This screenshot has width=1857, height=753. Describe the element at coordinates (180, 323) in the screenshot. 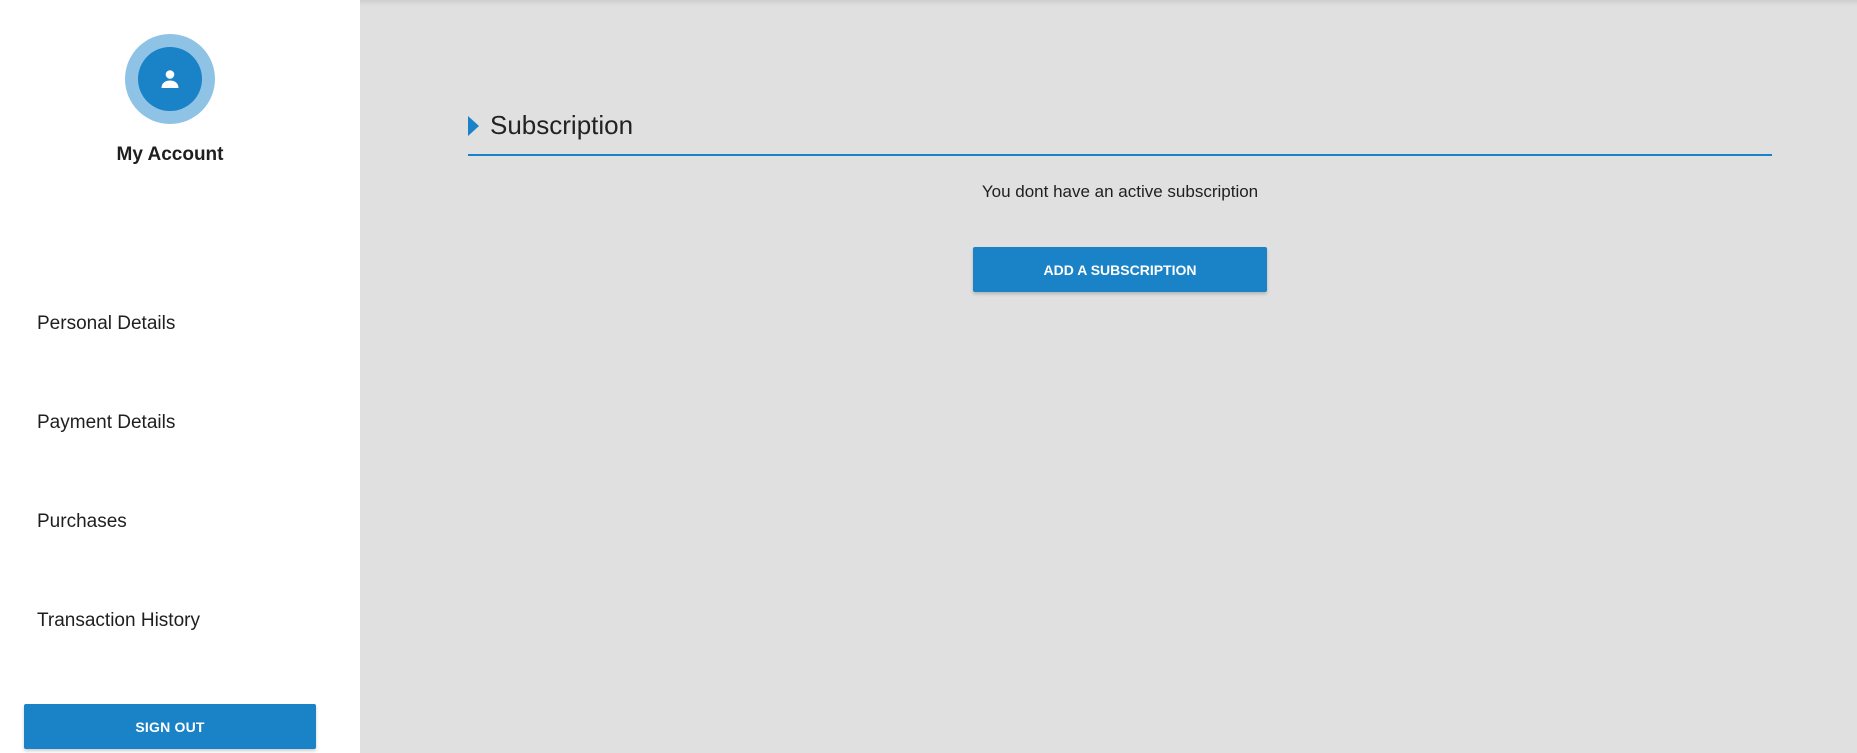

I see `sidebar-item-personal-details: Personal Details` at that location.